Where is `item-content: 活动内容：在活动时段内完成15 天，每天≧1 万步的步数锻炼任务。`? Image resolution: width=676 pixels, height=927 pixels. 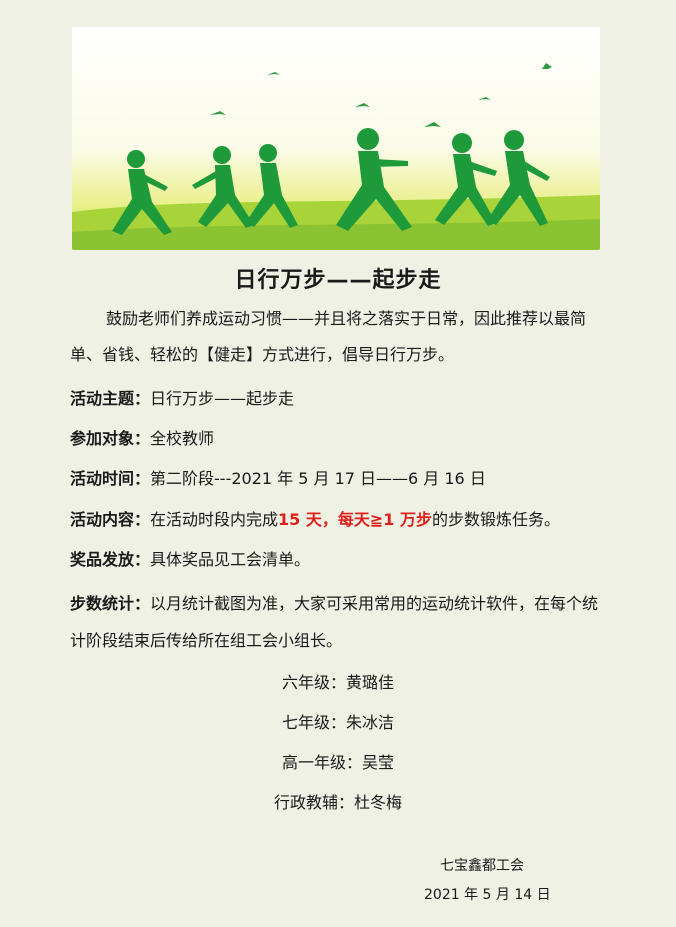 item-content: 活动内容：在活动时段内完成15 天，每天≧1 万步的步数锻炼任务。 is located at coordinates (350, 520).